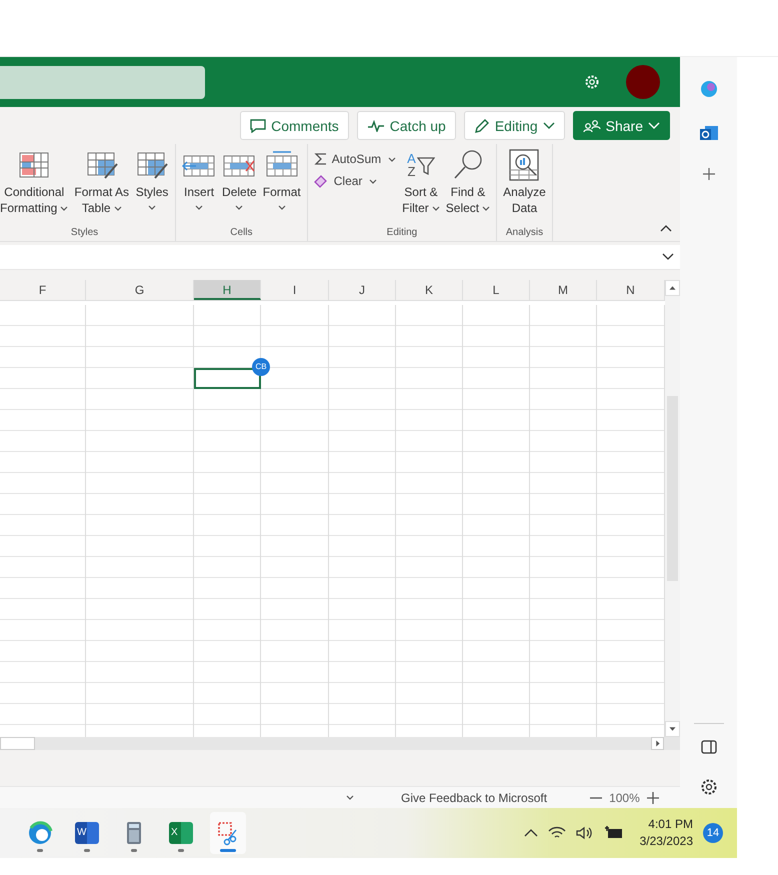 The image size is (778, 875). What do you see at coordinates (102, 82) in the screenshot?
I see `search-field` at bounding box center [102, 82].